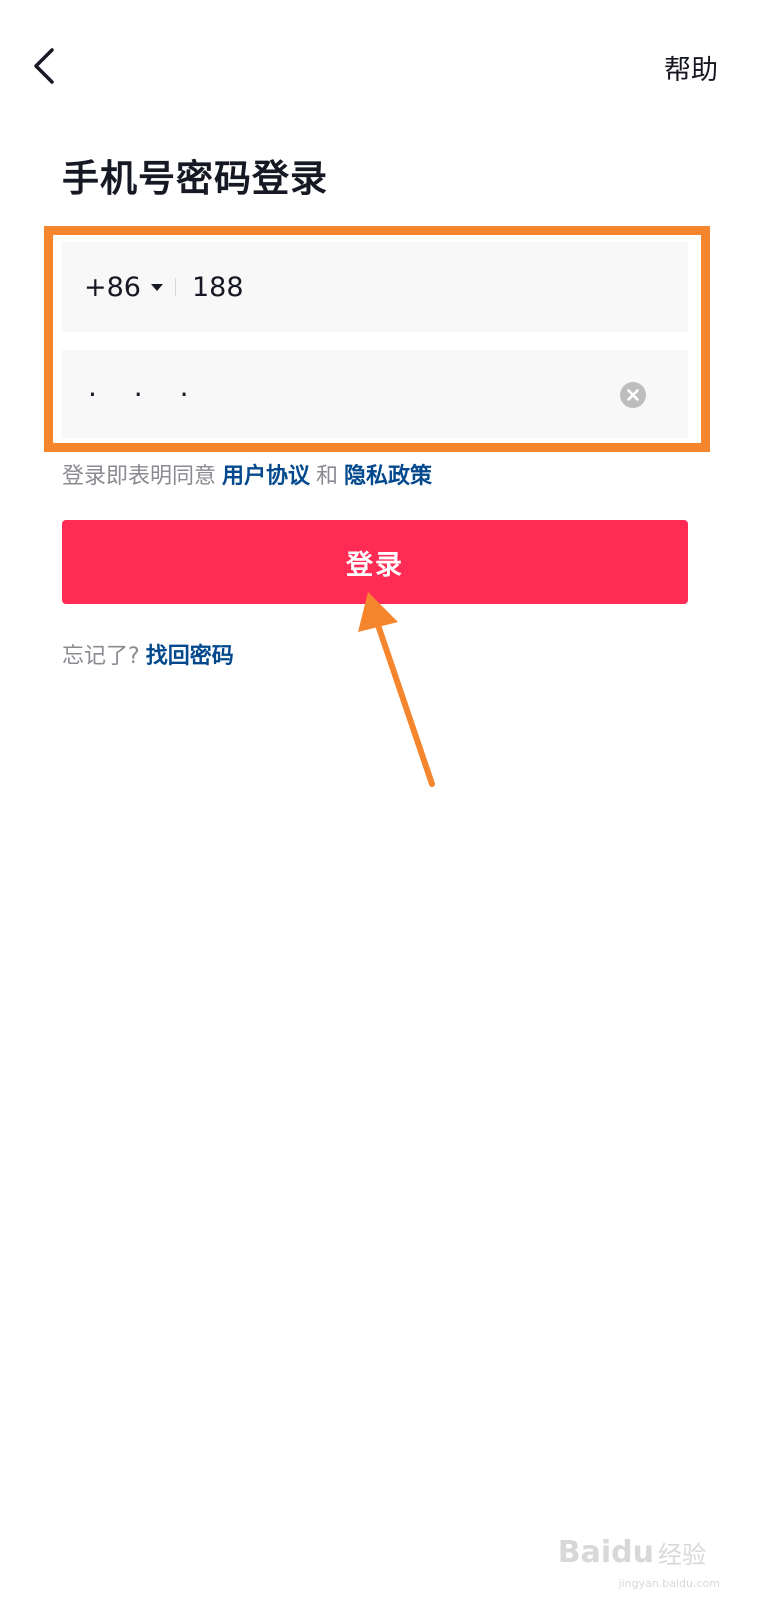 This screenshot has height=1600, width=764. I want to click on country-code-selector: +86, so click(123, 287).